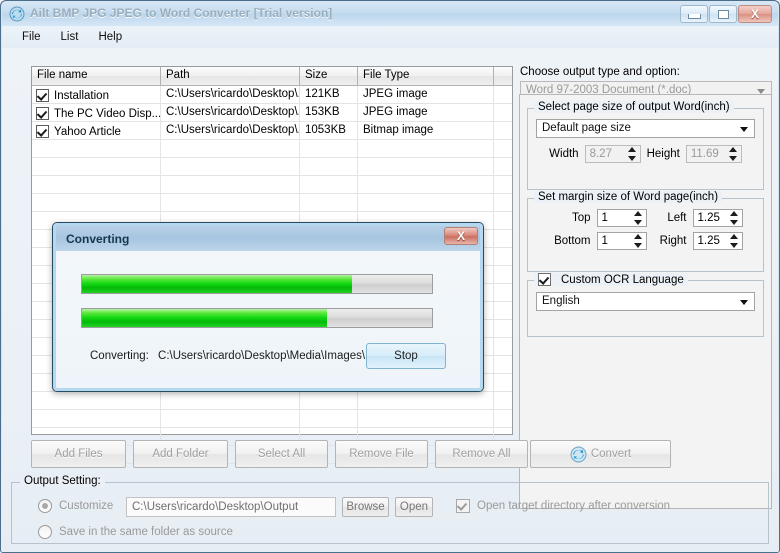 This screenshot has width=780, height=553. Describe the element at coordinates (230, 76) in the screenshot. I see `column-header-path: Path` at that location.